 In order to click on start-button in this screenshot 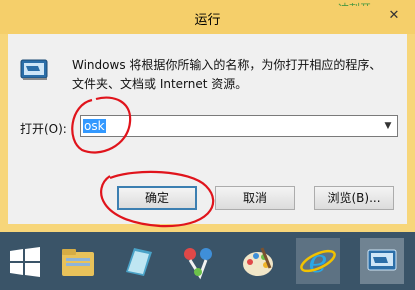, I will do `click(26, 262)`.